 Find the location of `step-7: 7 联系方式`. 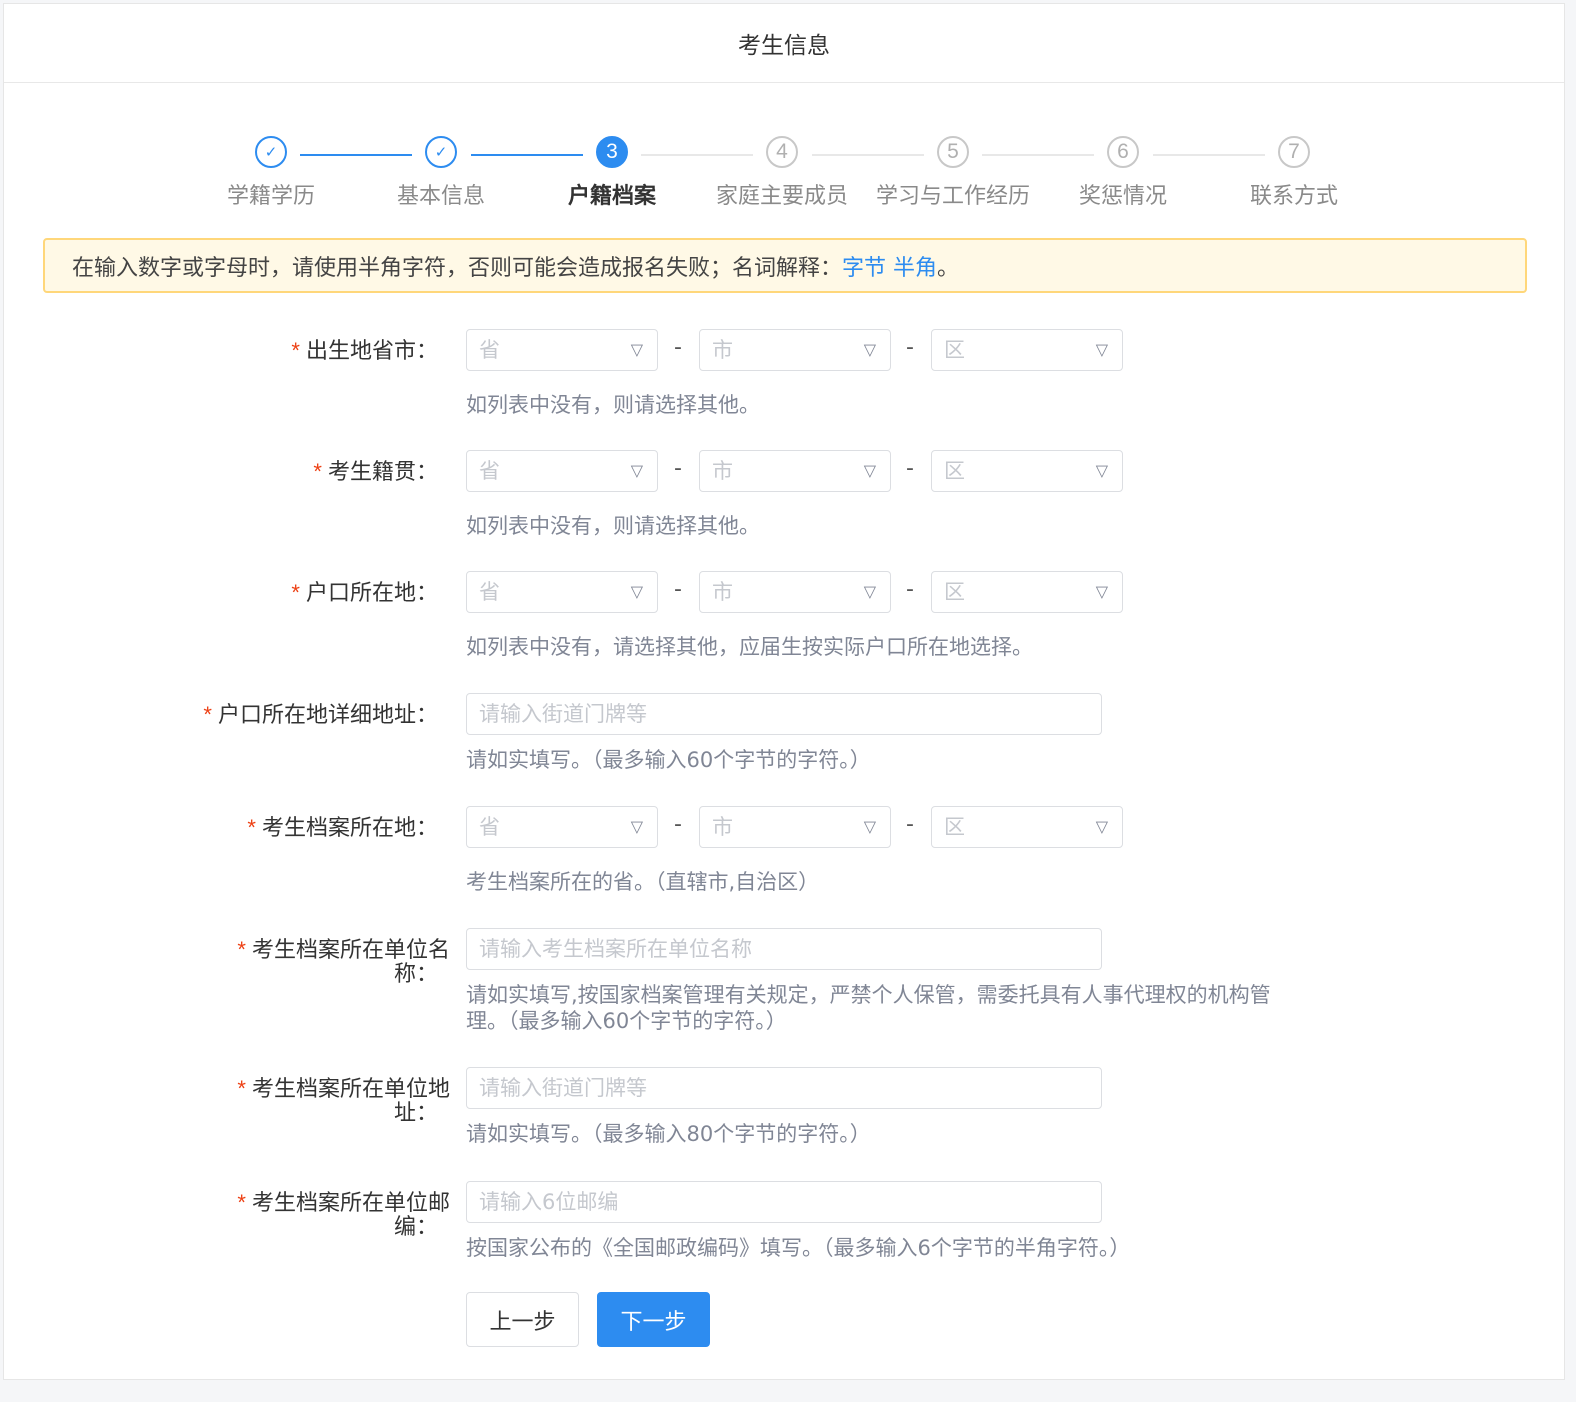

step-7: 7 联系方式 is located at coordinates (1294, 173).